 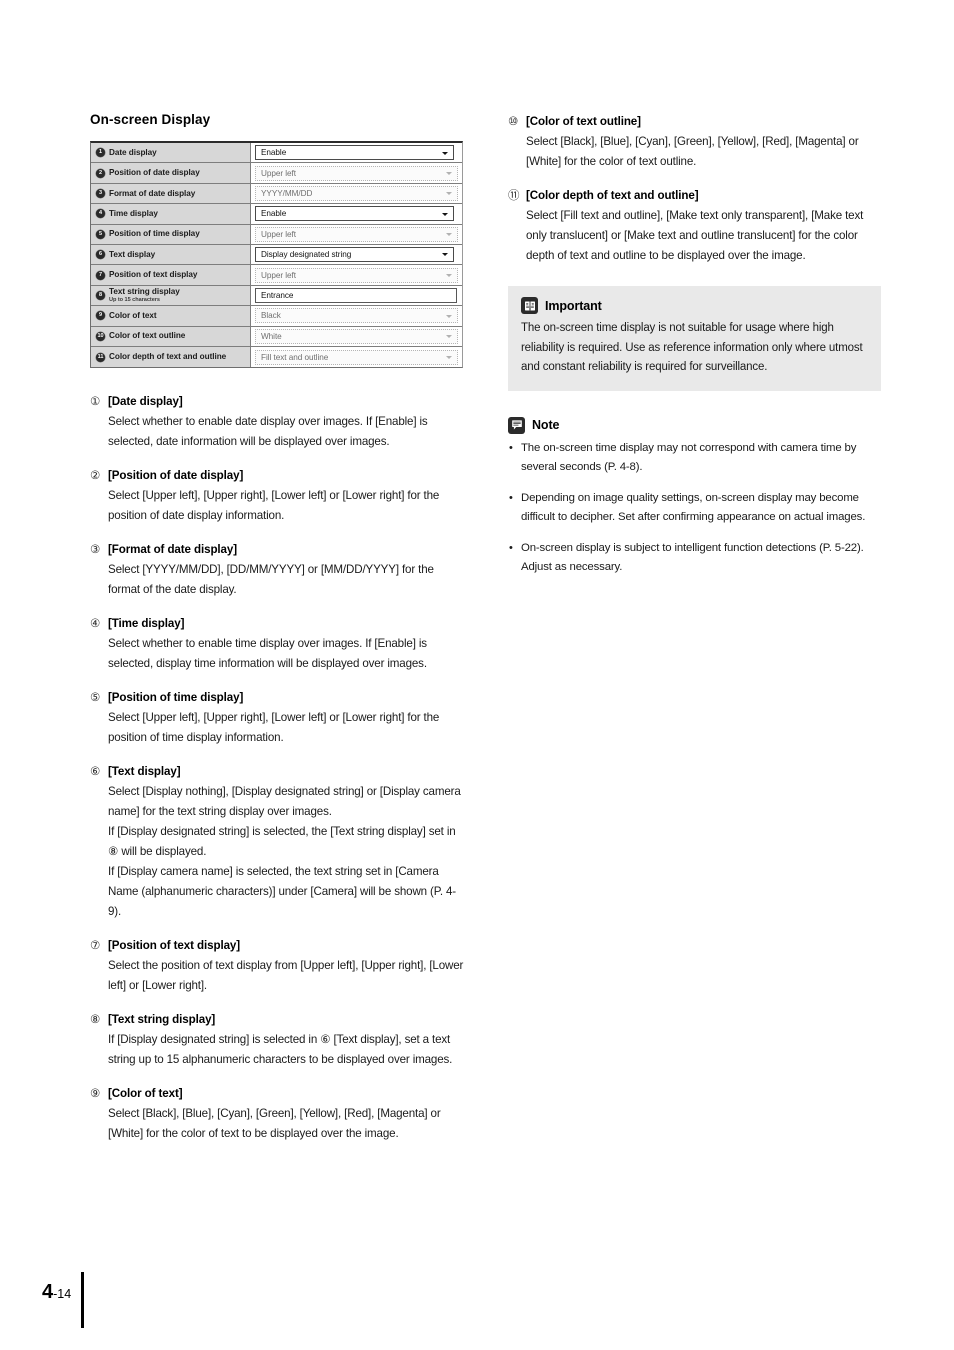 I want to click on dropdown-2: Upper left, so click(x=356, y=173).